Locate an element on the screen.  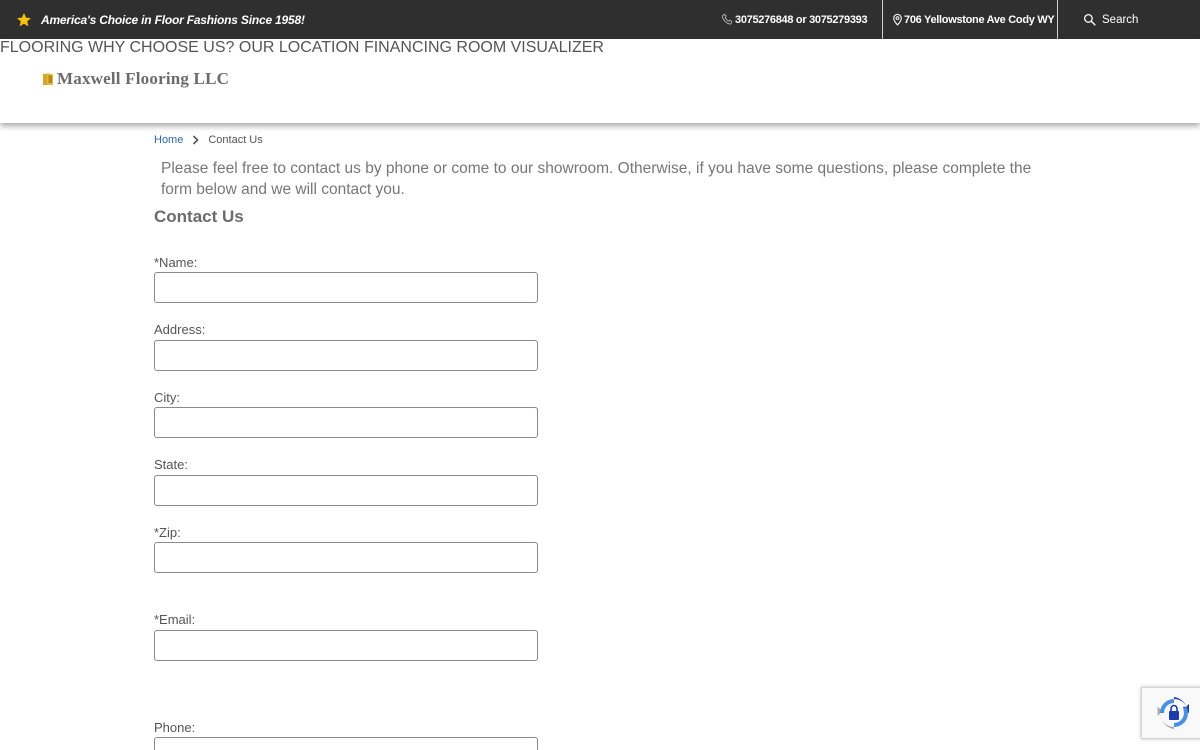
phone-link: 3075276848 or 3075279393 is located at coordinates (794, 19).